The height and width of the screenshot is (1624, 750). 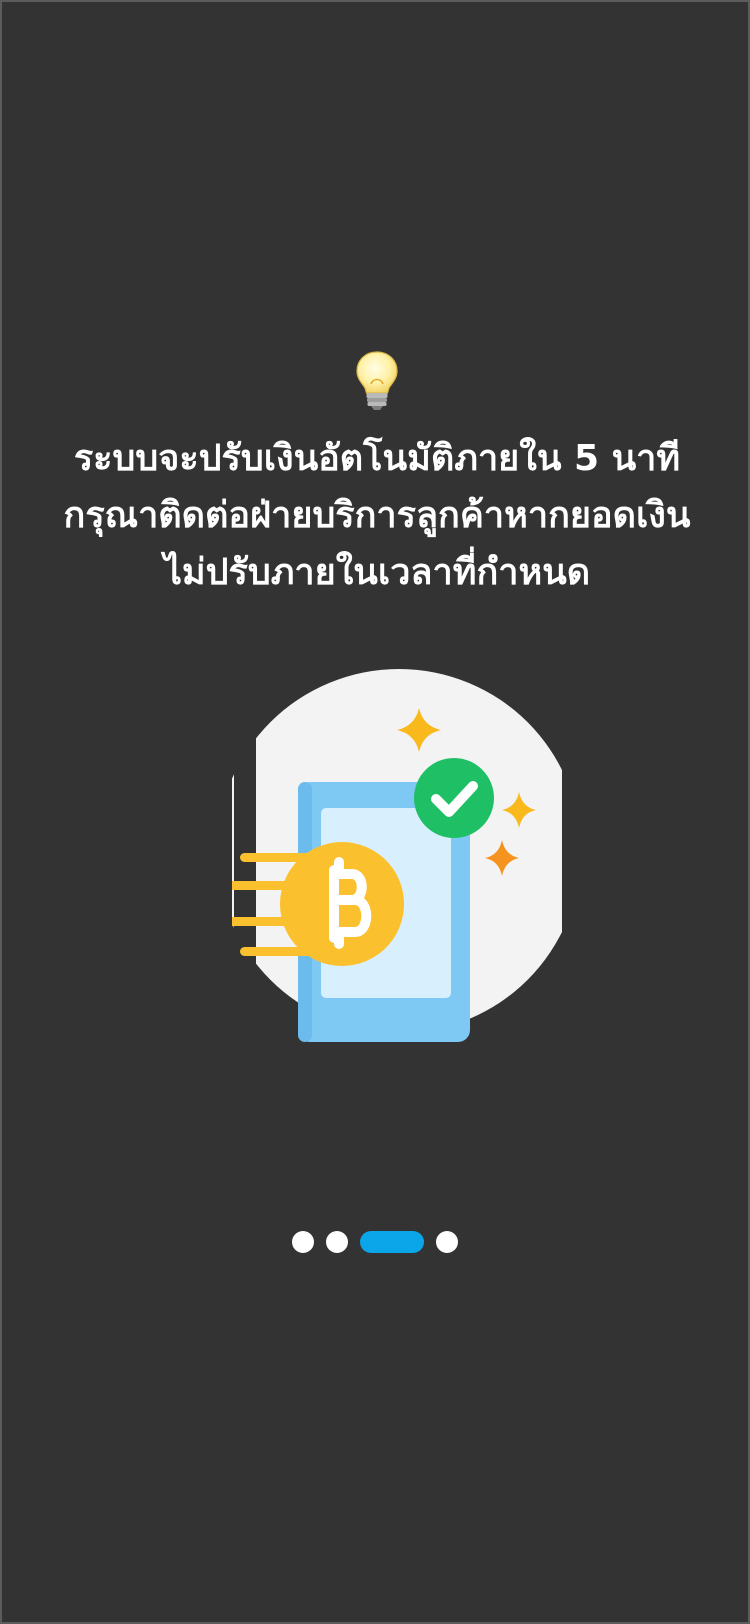 I want to click on light-bulb-icon, so click(x=377, y=380).